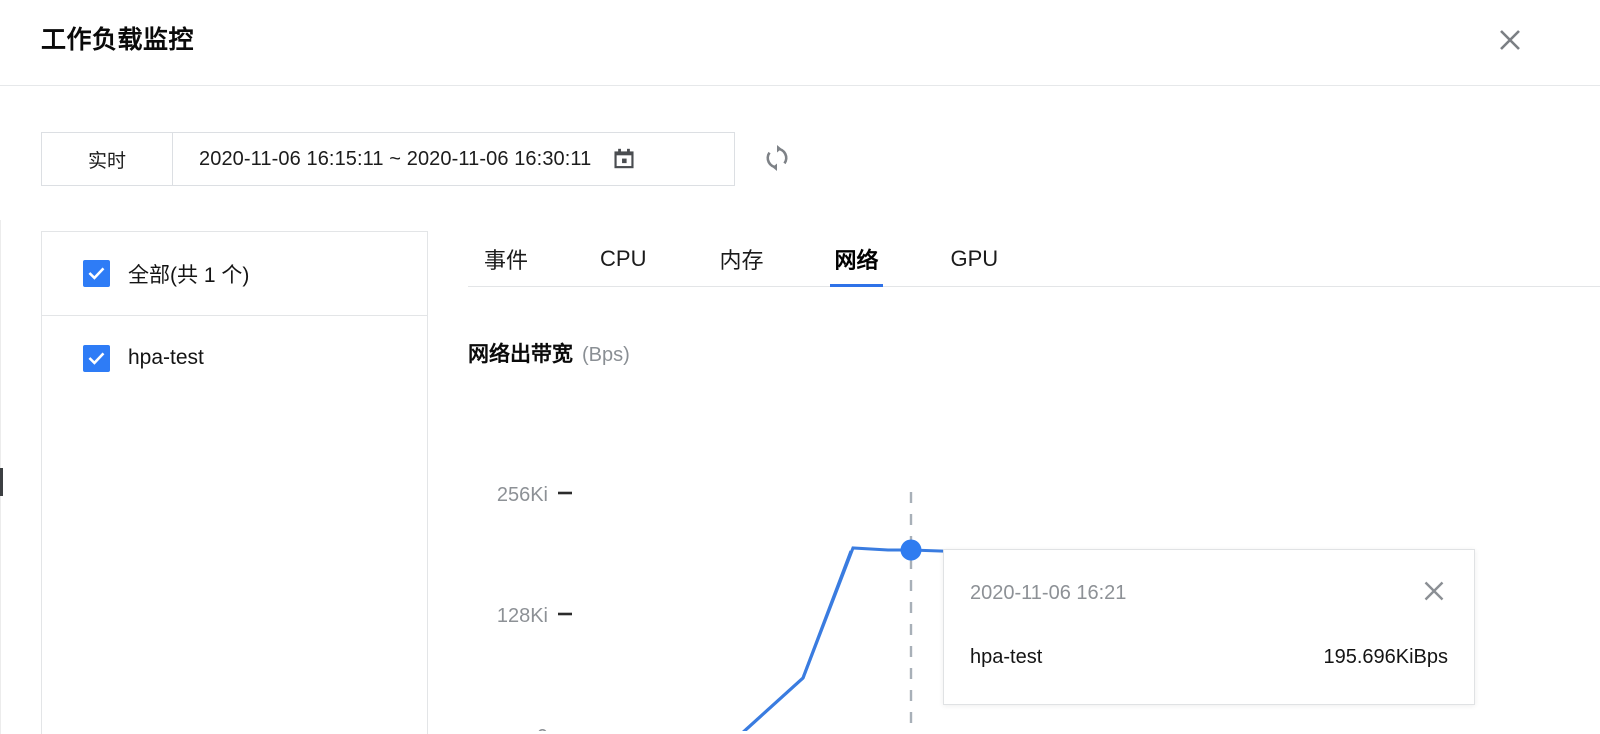 The width and height of the screenshot is (1600, 734). Describe the element at coordinates (911, 550) in the screenshot. I see `series-point-marker-hpa-test` at that location.